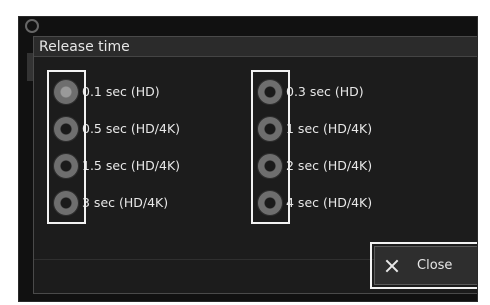 This screenshot has height=305, width=490. What do you see at coordinates (329, 165) in the screenshot?
I see `radio-label: 2 sec (HD/4K)` at bounding box center [329, 165].